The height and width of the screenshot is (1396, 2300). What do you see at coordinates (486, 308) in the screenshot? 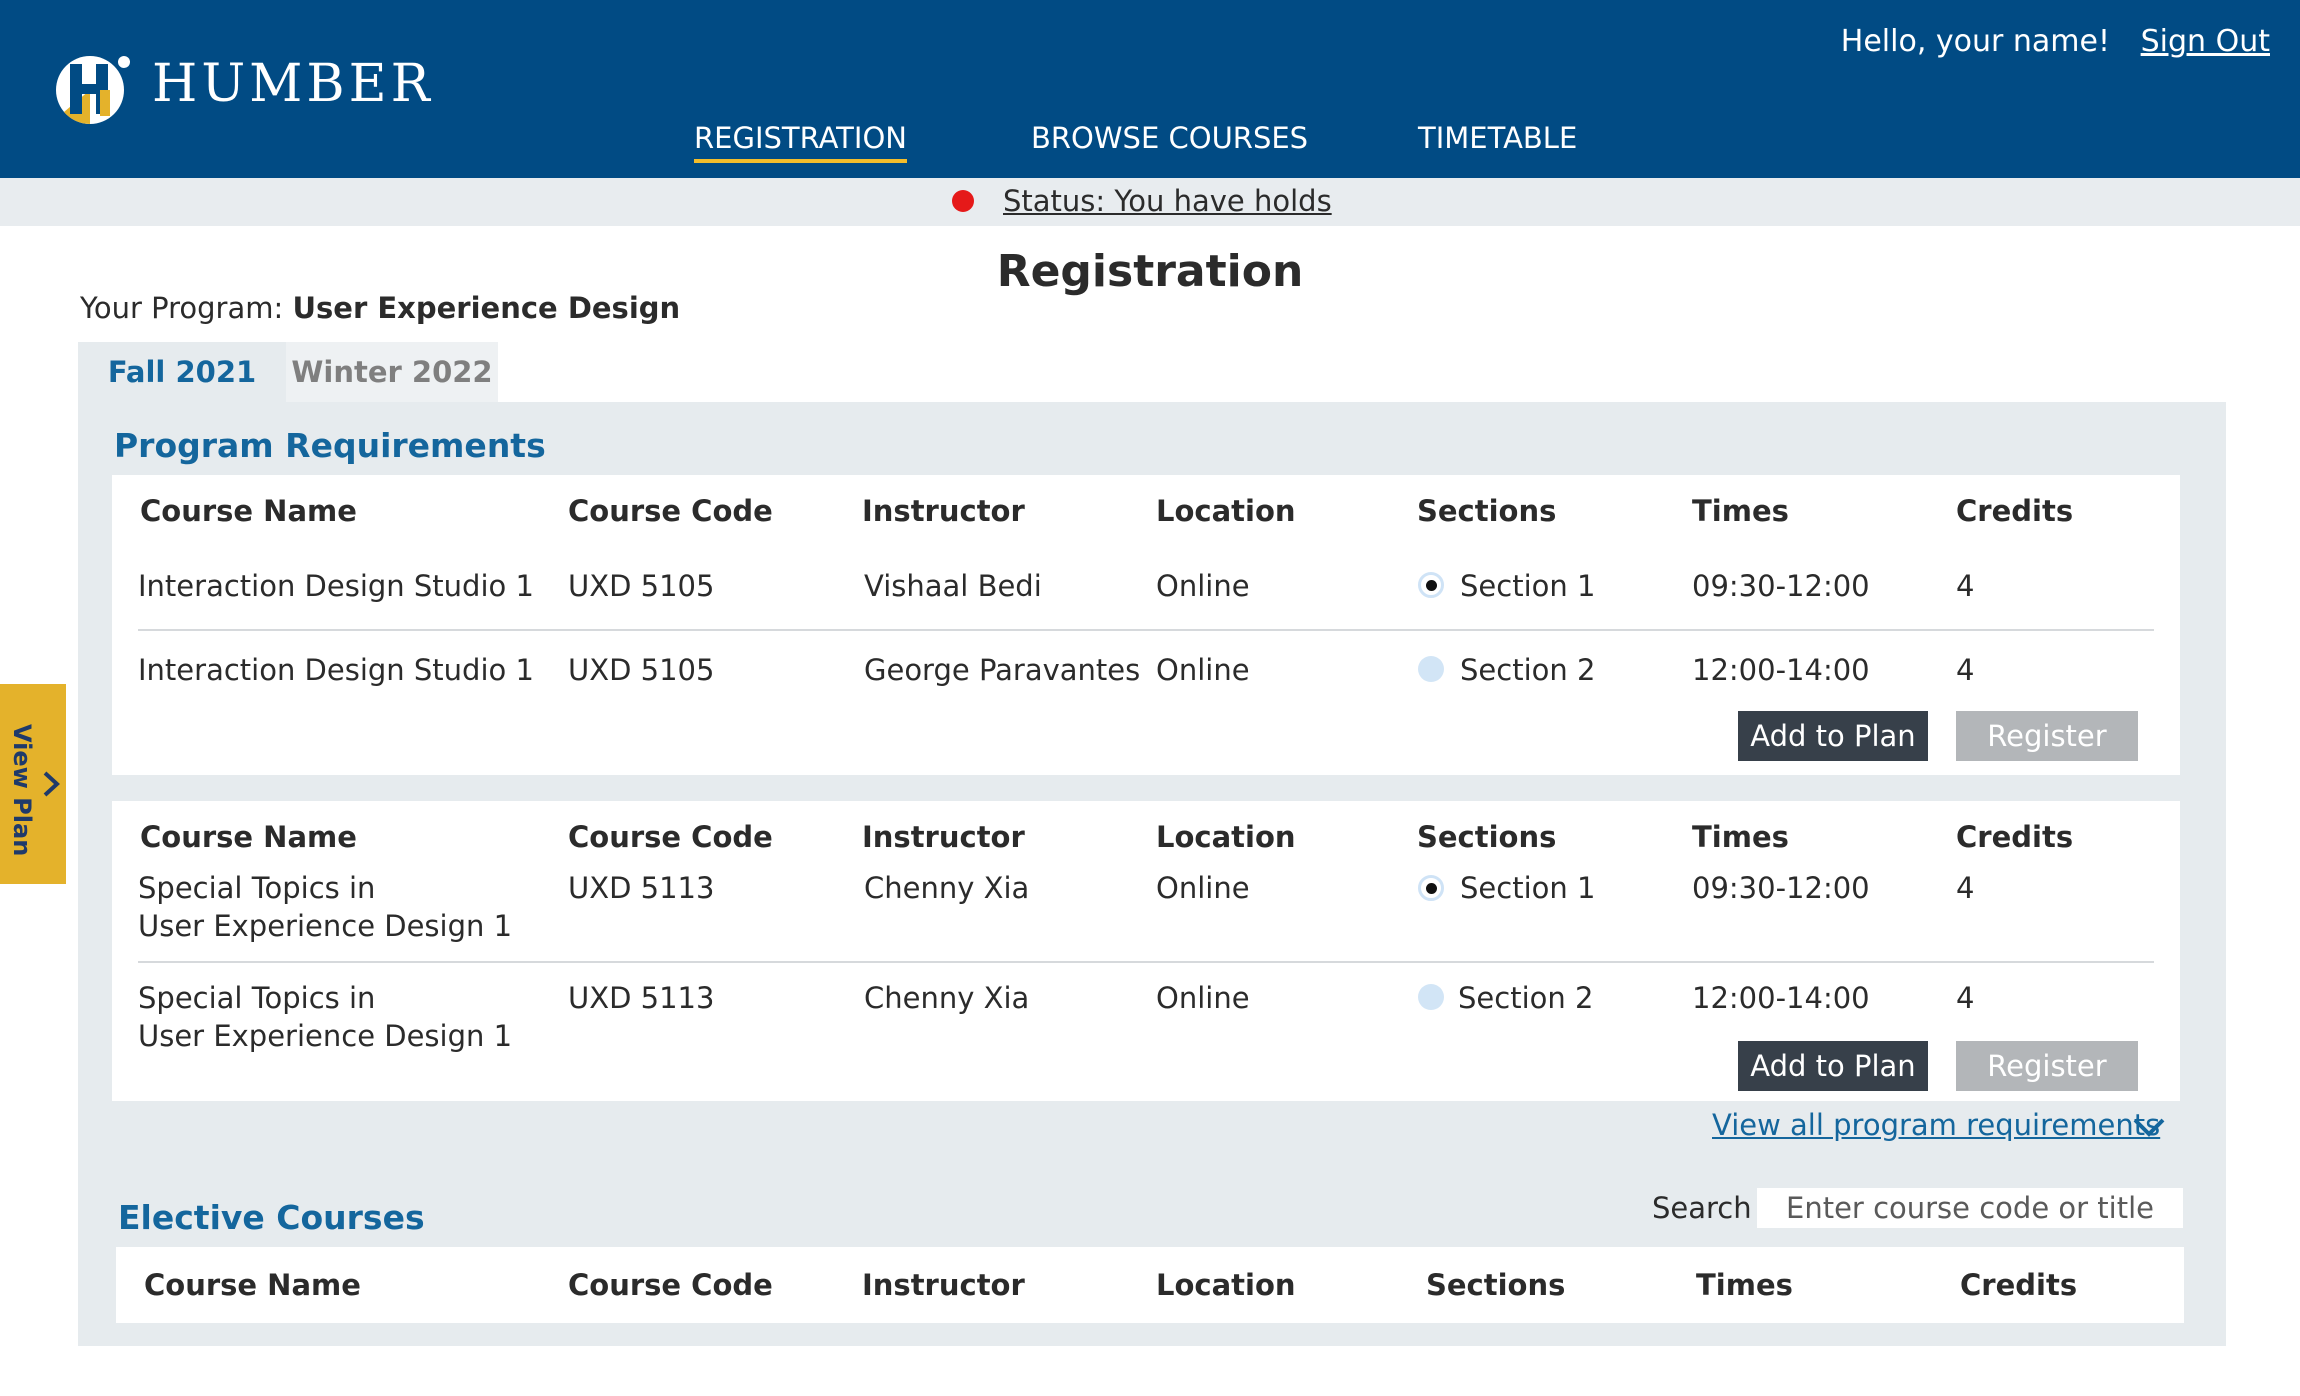
I see `program-name: User Experience Design` at bounding box center [486, 308].